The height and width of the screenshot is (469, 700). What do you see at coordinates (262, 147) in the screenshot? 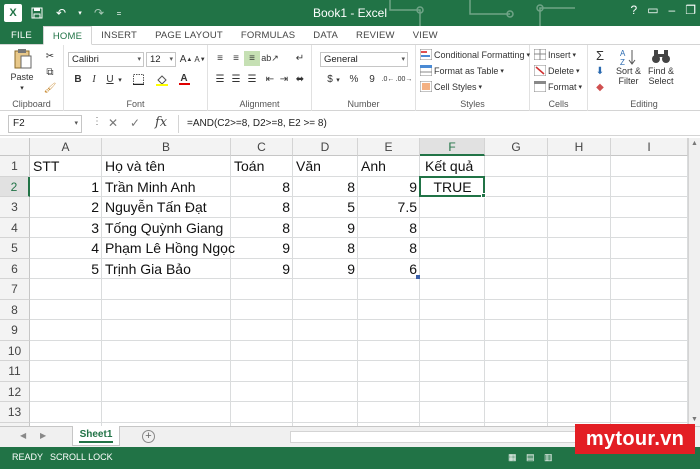
I see `column-header-c: C` at bounding box center [262, 147].